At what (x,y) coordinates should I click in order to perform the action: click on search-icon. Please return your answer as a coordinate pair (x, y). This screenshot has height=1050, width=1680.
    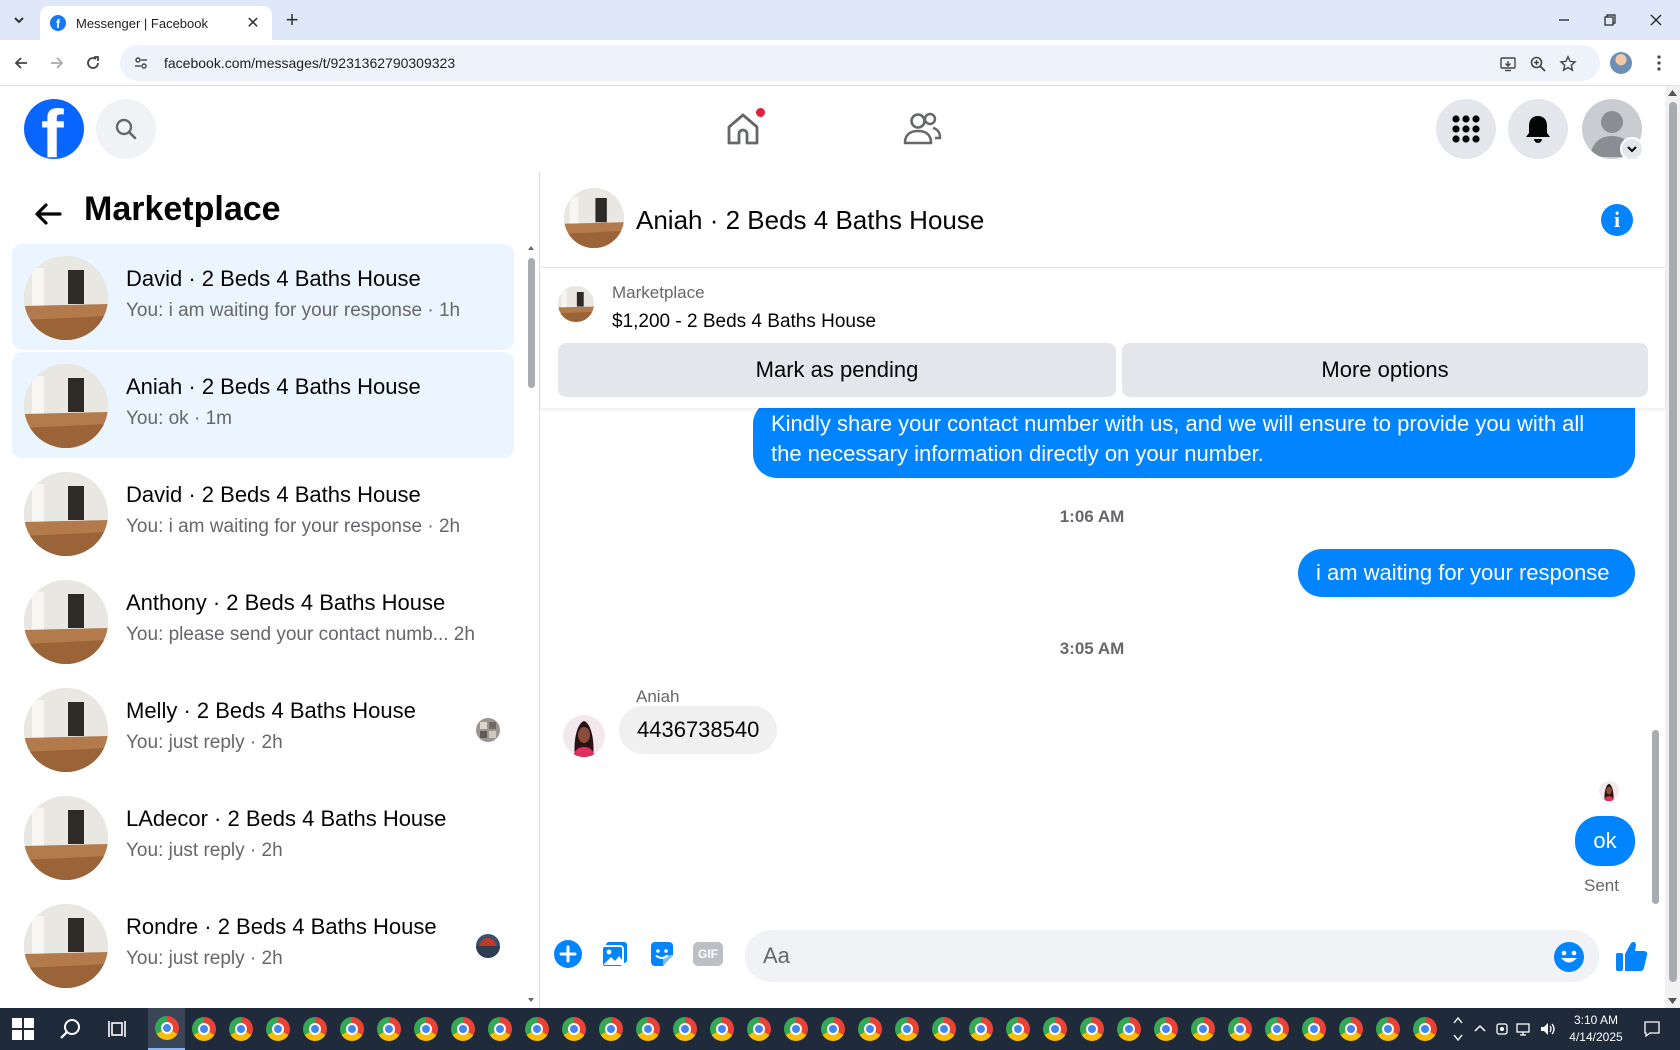
    Looking at the image, I should click on (126, 129).